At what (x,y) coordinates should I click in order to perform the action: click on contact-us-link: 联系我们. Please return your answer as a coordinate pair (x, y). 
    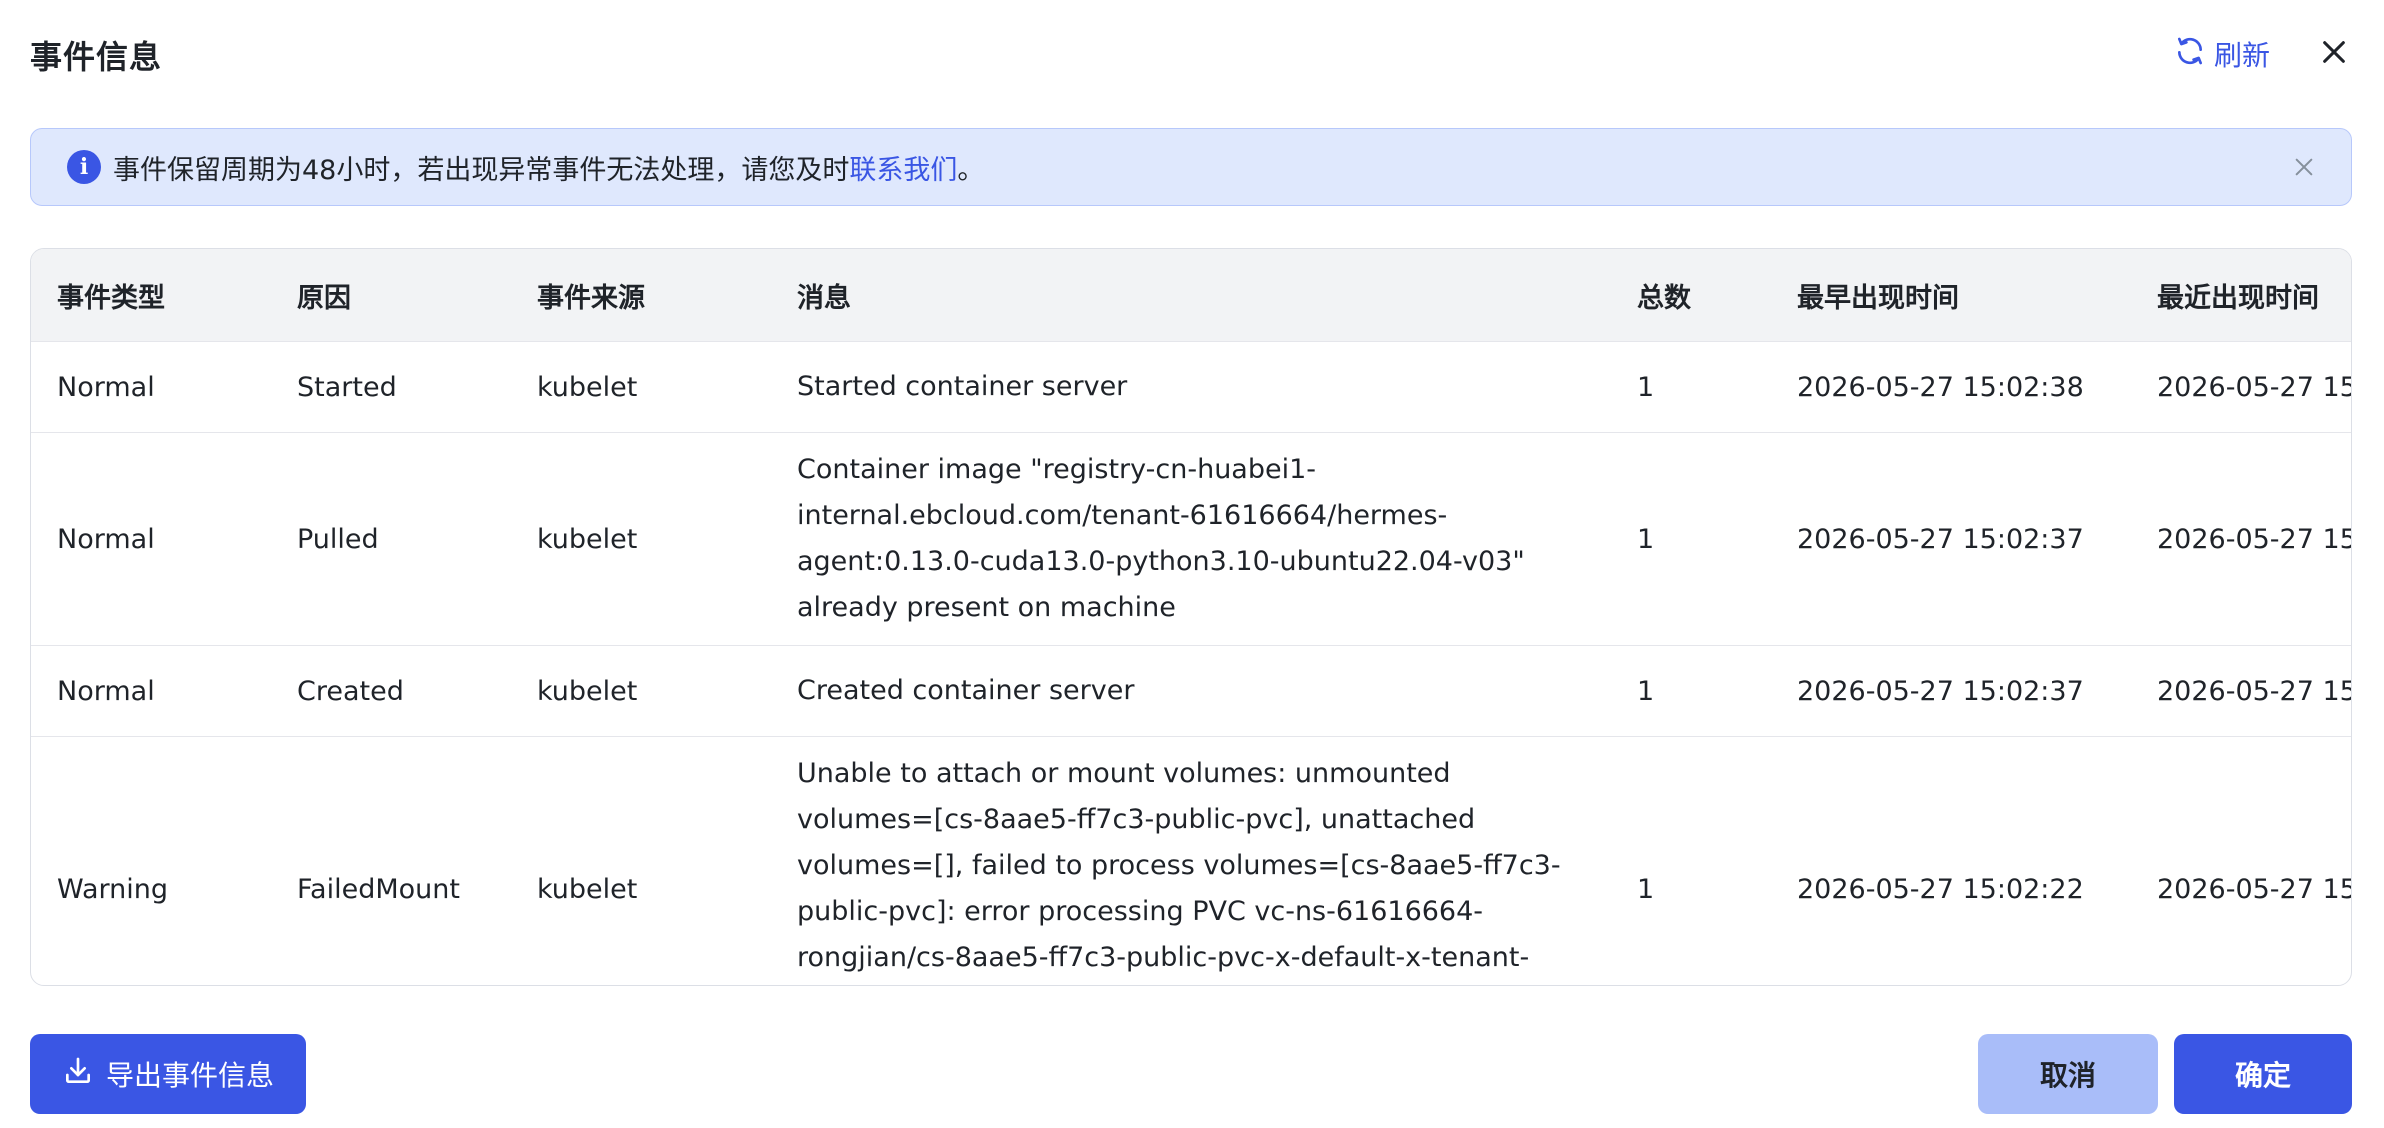
    Looking at the image, I should click on (903, 170).